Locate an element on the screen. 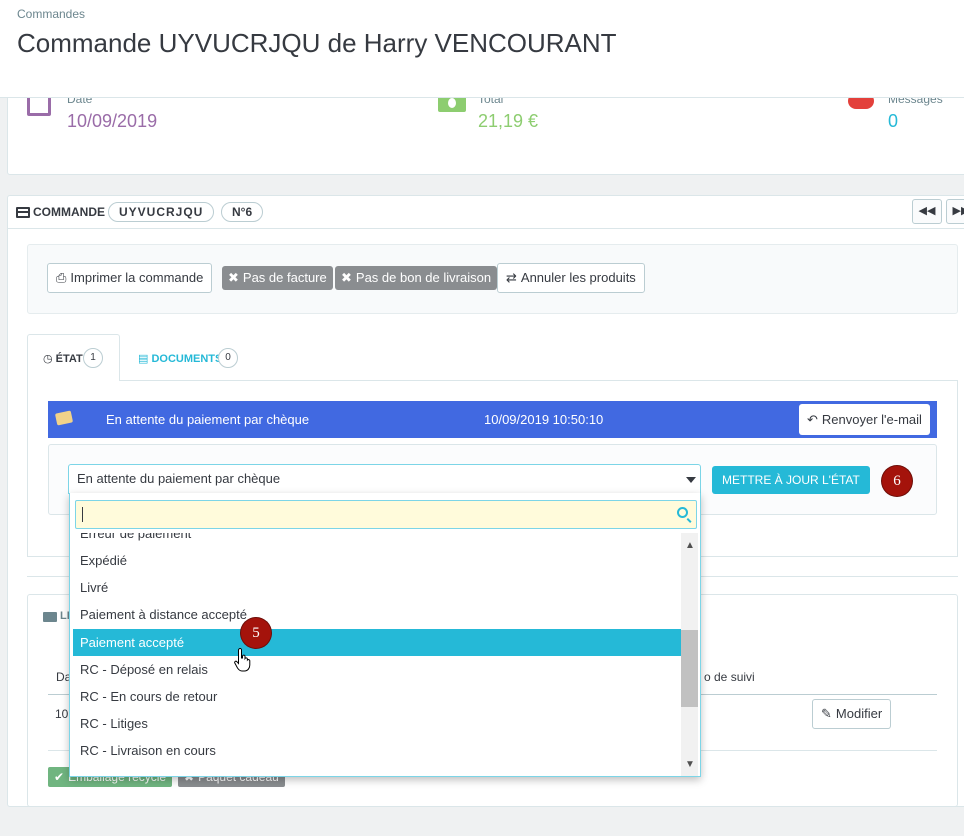 Image resolution: width=964 pixels, height=836 pixels. dropdown-search-input is located at coordinates (386, 514).